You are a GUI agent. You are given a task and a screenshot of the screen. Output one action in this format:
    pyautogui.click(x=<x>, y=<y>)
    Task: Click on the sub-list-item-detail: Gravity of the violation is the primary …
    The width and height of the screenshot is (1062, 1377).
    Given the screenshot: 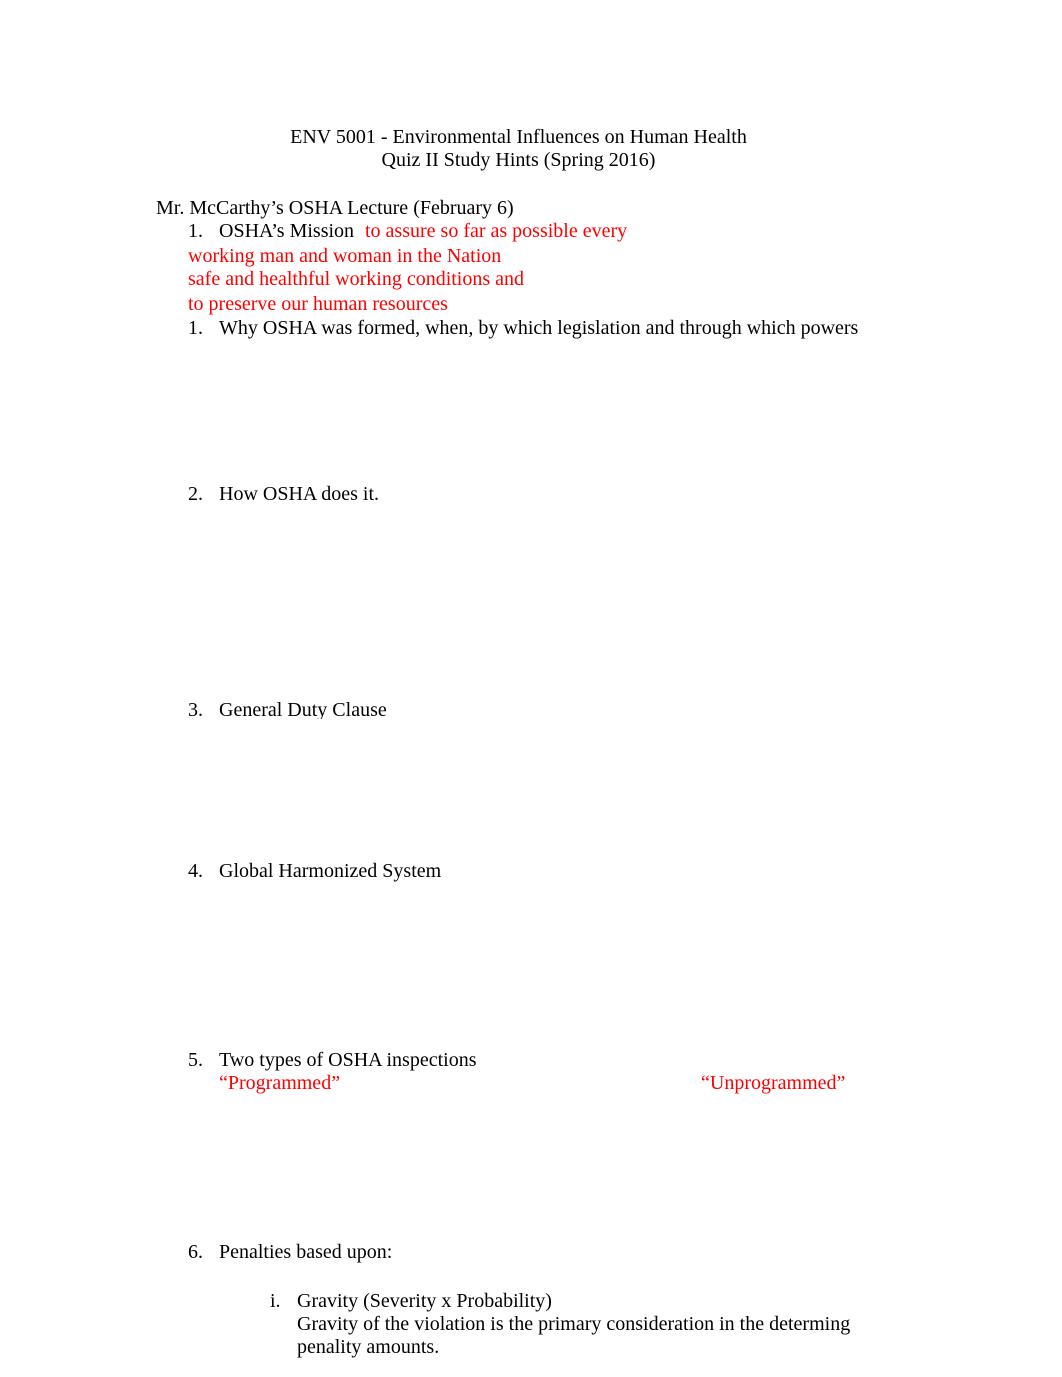 What is the action you would take?
    pyautogui.click(x=574, y=1324)
    